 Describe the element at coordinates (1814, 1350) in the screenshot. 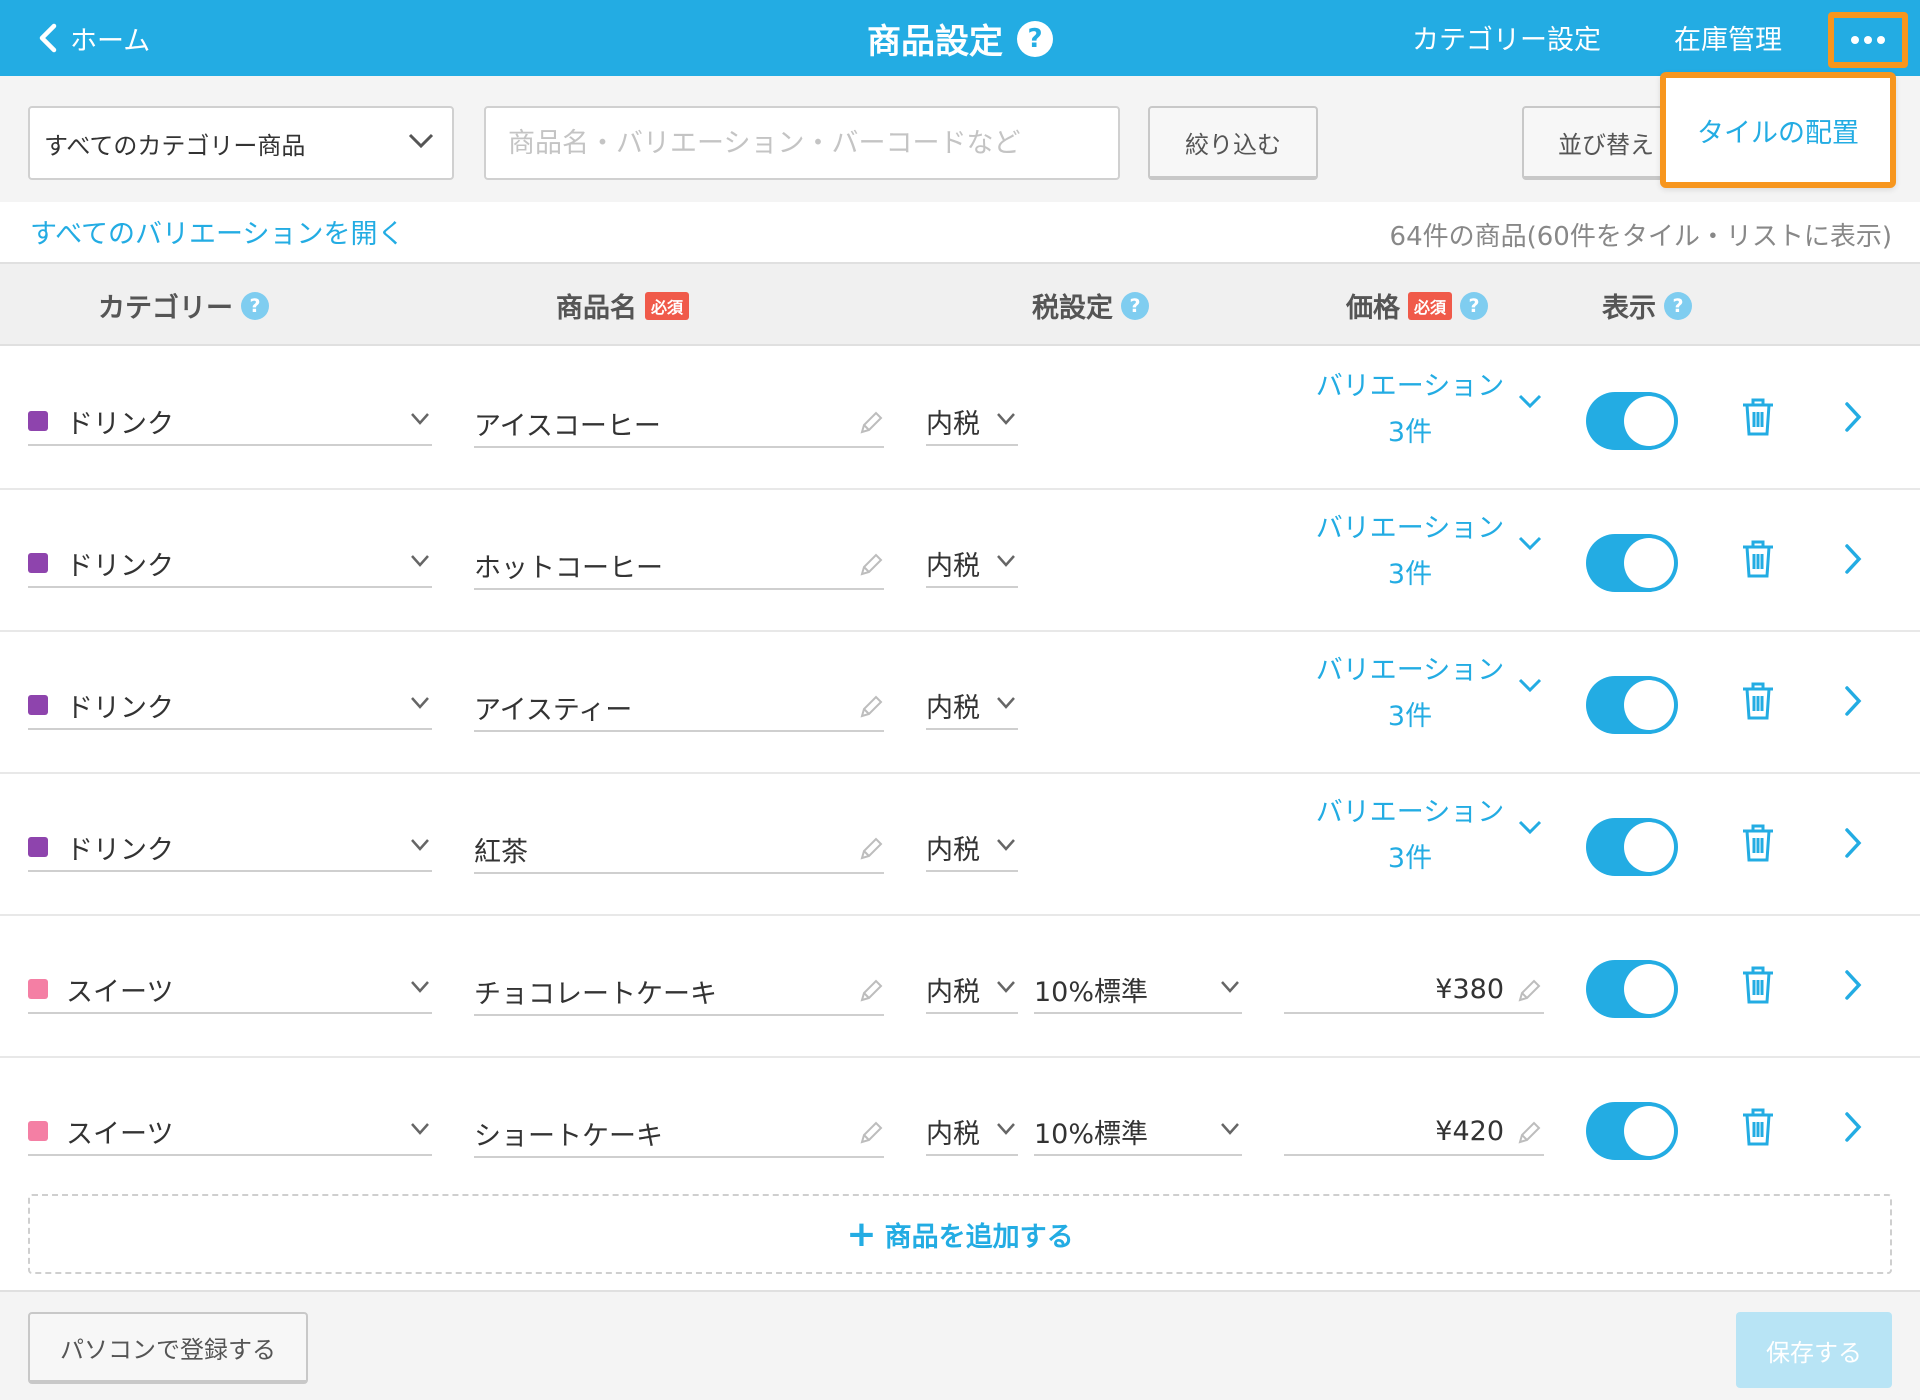

I see `save-button: 保存する` at that location.